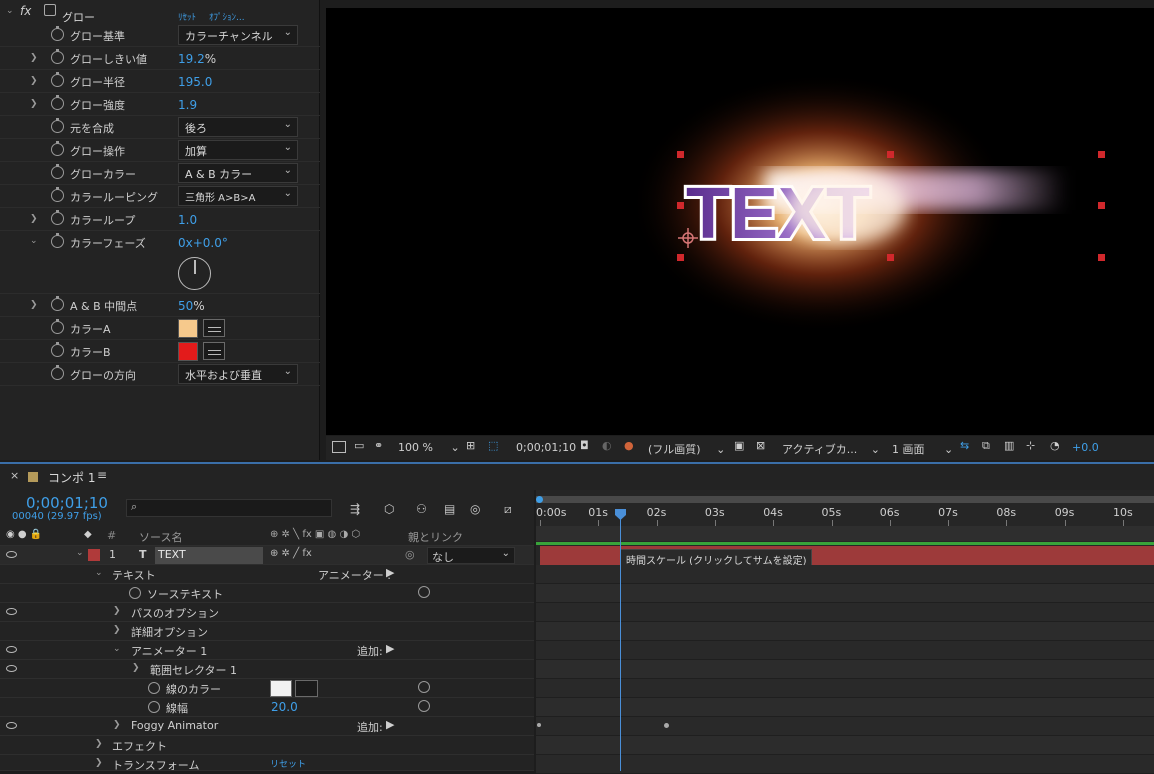 The width and height of the screenshot is (1154, 774). I want to click on viewer-timecode: 0;00;01;10, so click(546, 447).